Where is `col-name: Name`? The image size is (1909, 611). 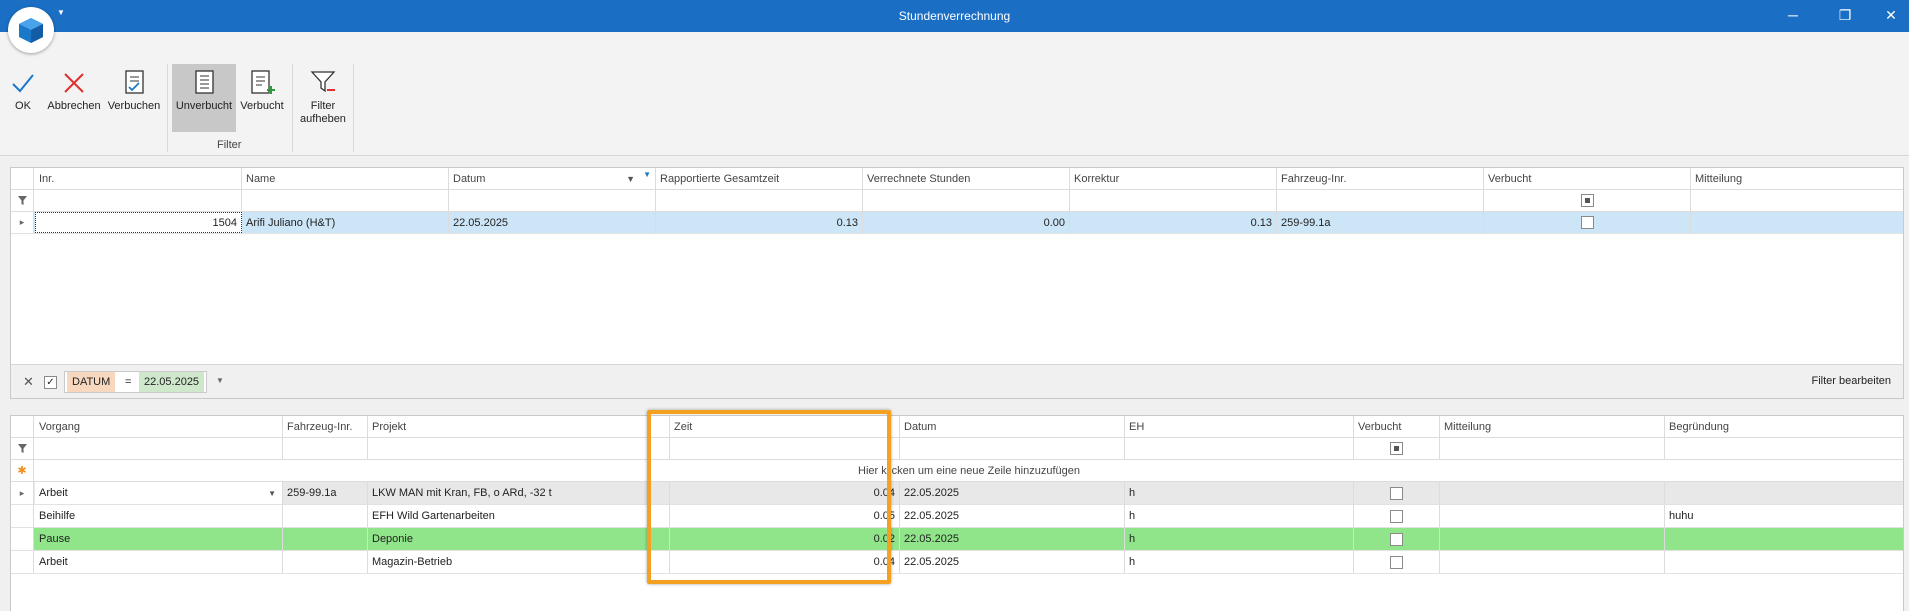
col-name: Name is located at coordinates (345, 178).